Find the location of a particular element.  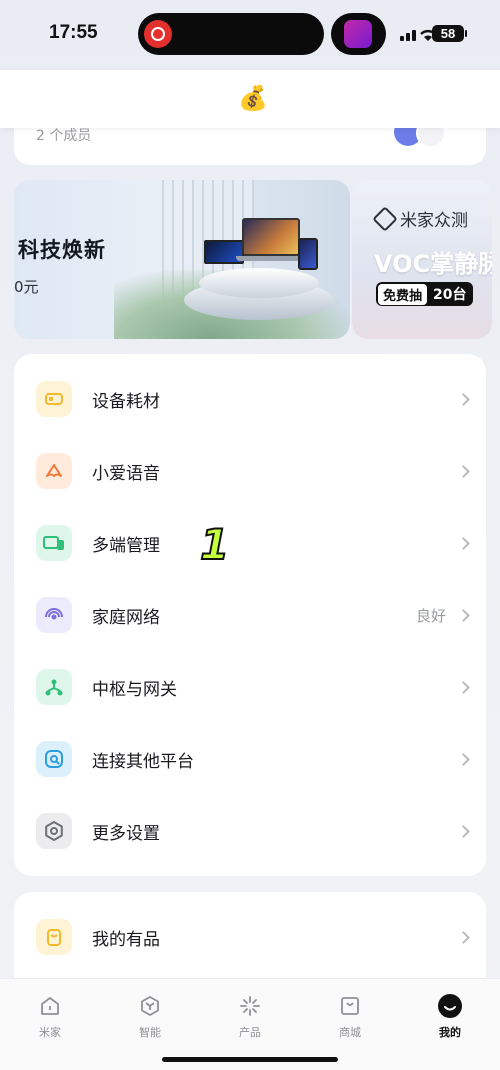

settings-row-label: 中枢与网关 is located at coordinates (134, 689).